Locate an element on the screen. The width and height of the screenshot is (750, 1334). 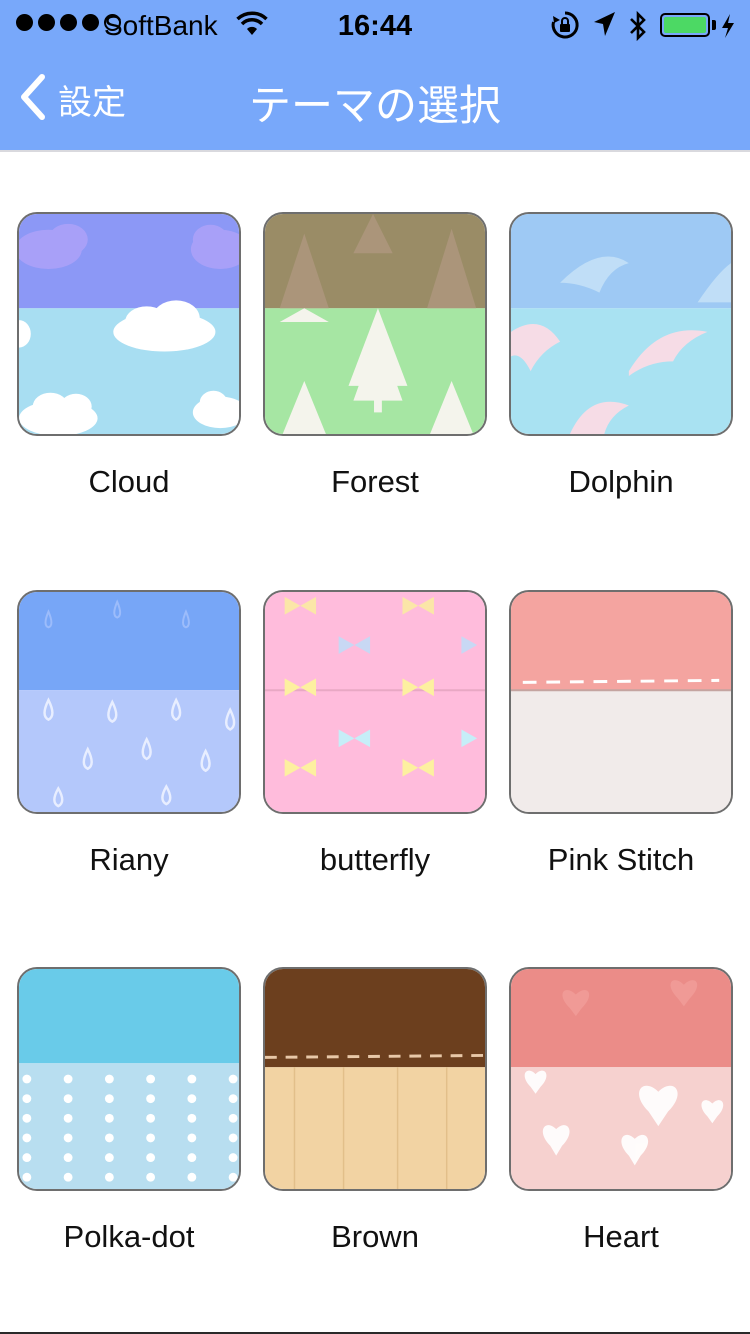
theme-thumbnail-riany is located at coordinates (129, 702).